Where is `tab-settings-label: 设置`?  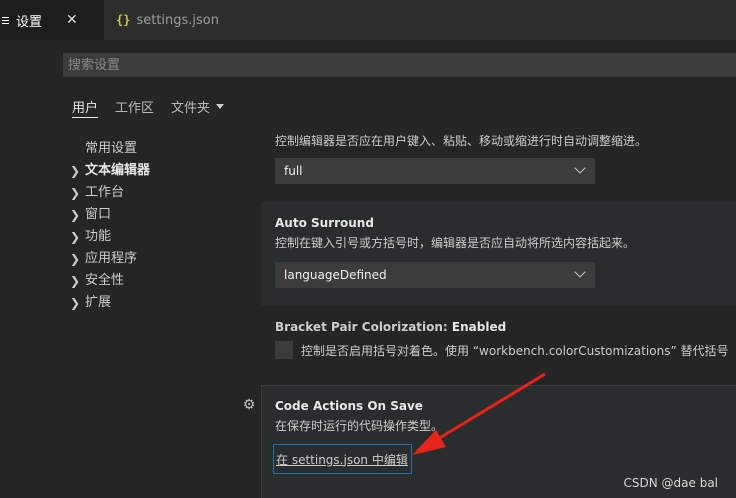 tab-settings-label: 设置 is located at coordinates (29, 22).